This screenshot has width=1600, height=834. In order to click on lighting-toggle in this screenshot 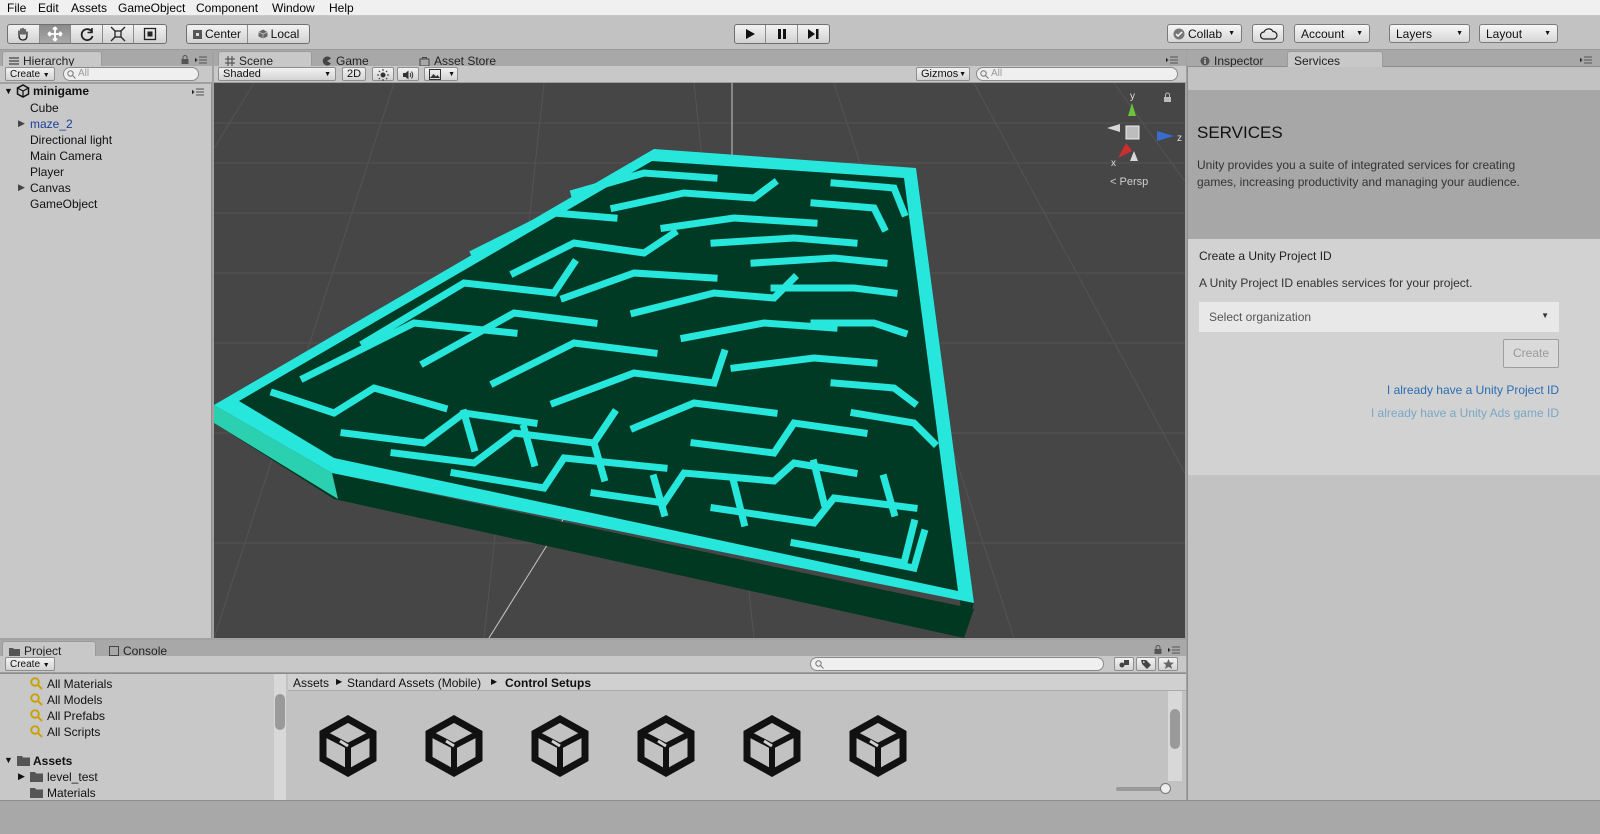, I will do `click(383, 74)`.